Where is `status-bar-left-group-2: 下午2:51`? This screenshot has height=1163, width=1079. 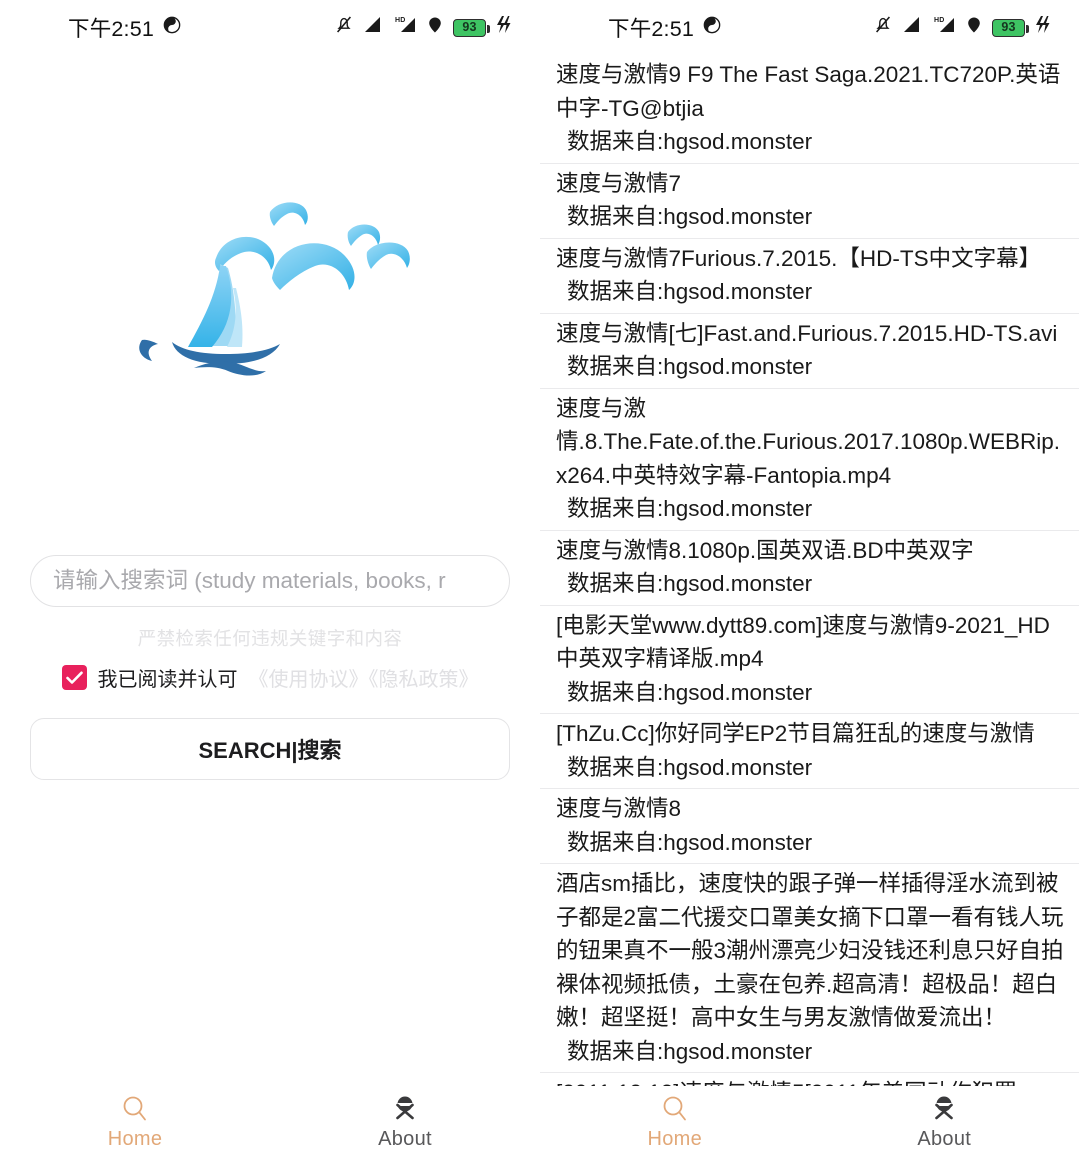 status-bar-left-group-2: 下午2:51 is located at coordinates (664, 27).